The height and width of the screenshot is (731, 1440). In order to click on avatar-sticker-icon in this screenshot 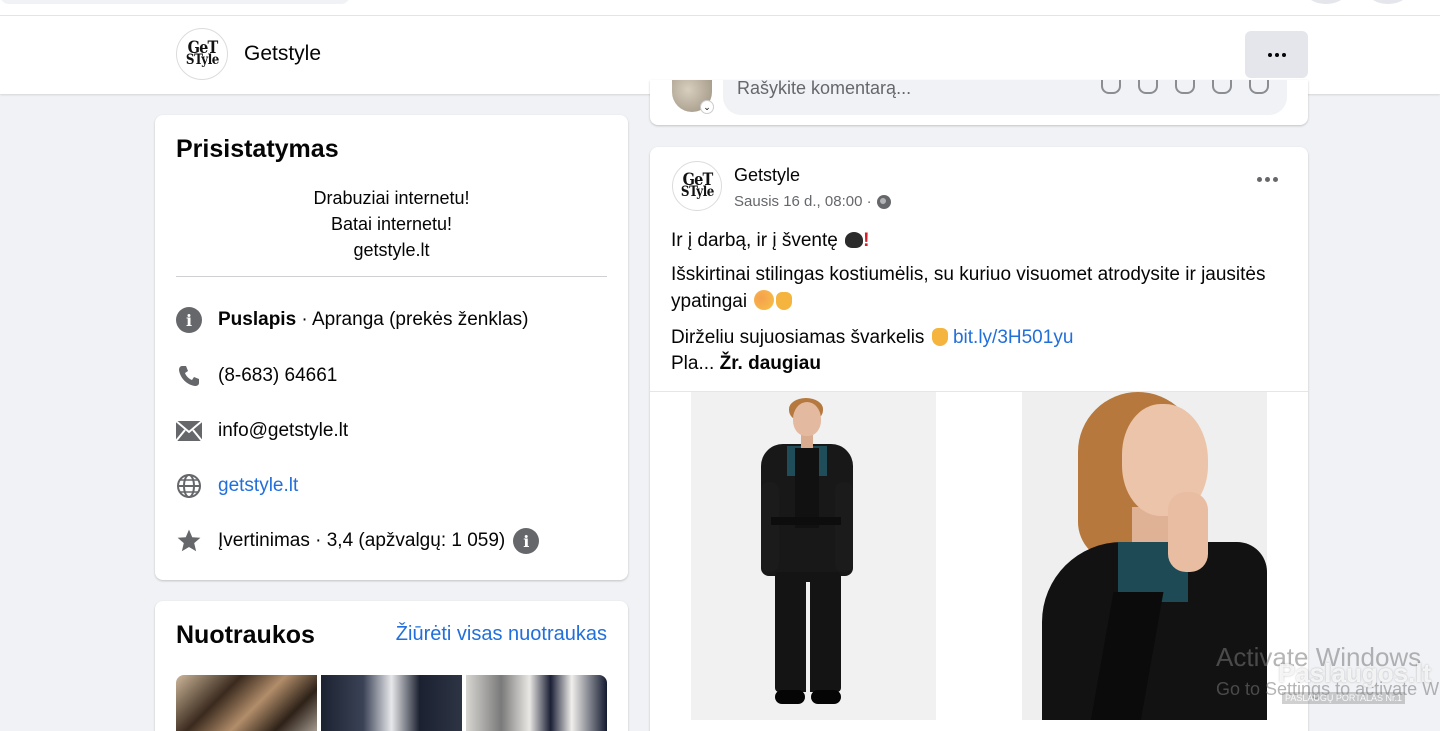, I will do `click(1111, 87)`.